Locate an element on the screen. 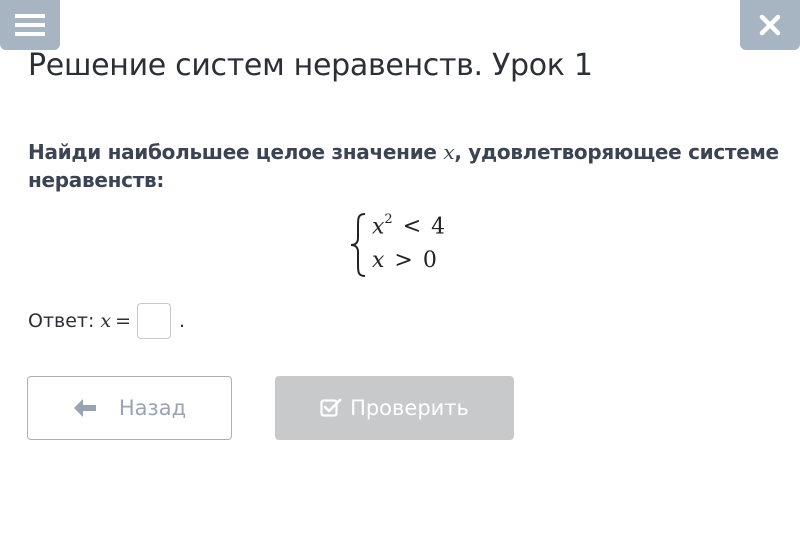 This screenshot has width=800, height=541. check-button: Проверить is located at coordinates (394, 408).